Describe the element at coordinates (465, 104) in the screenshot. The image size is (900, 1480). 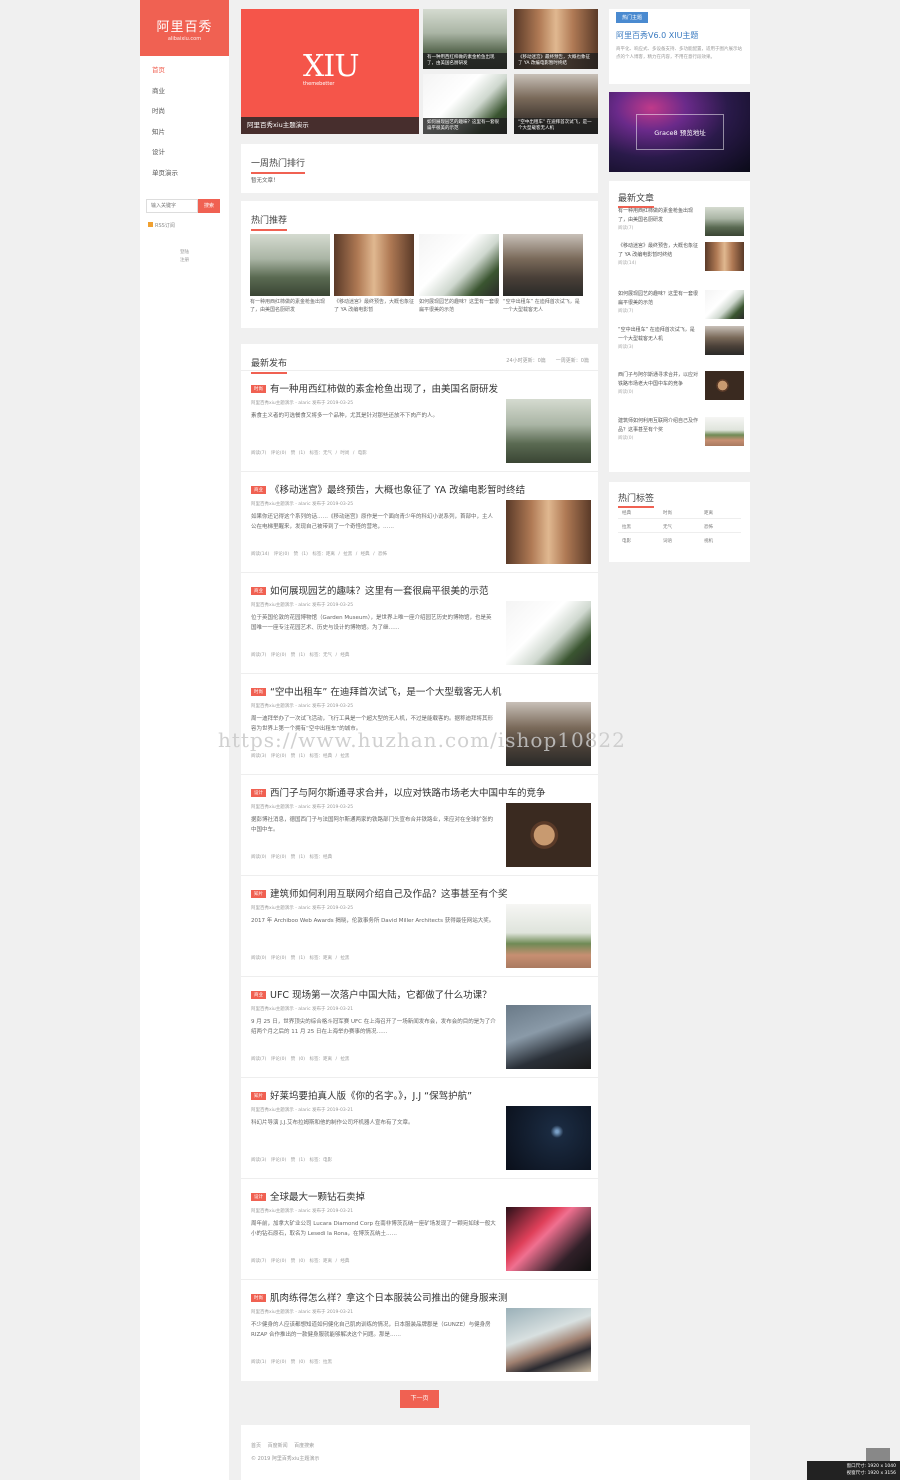
I see `focus-item: 如何展现园艺的趣味？这里有一套很扁平很美的示范` at that location.